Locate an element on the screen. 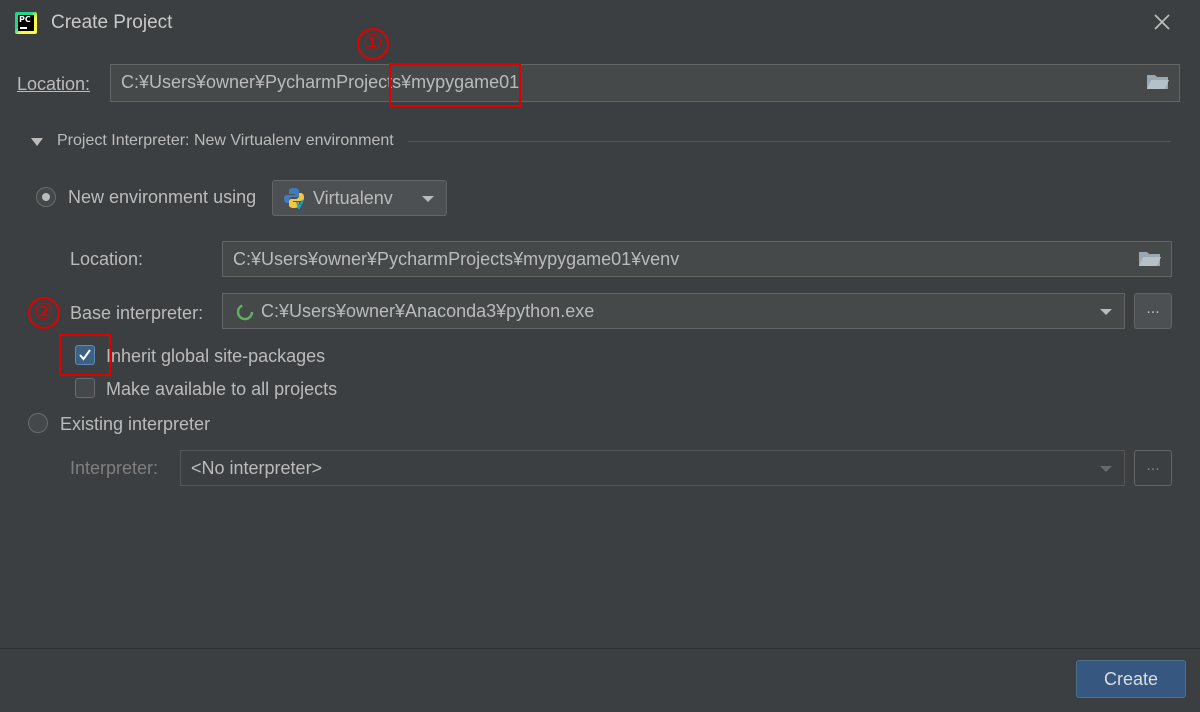  base-interpreter-value: C:¥Users¥owner¥Anaconda3¥python.exe is located at coordinates (428, 311).